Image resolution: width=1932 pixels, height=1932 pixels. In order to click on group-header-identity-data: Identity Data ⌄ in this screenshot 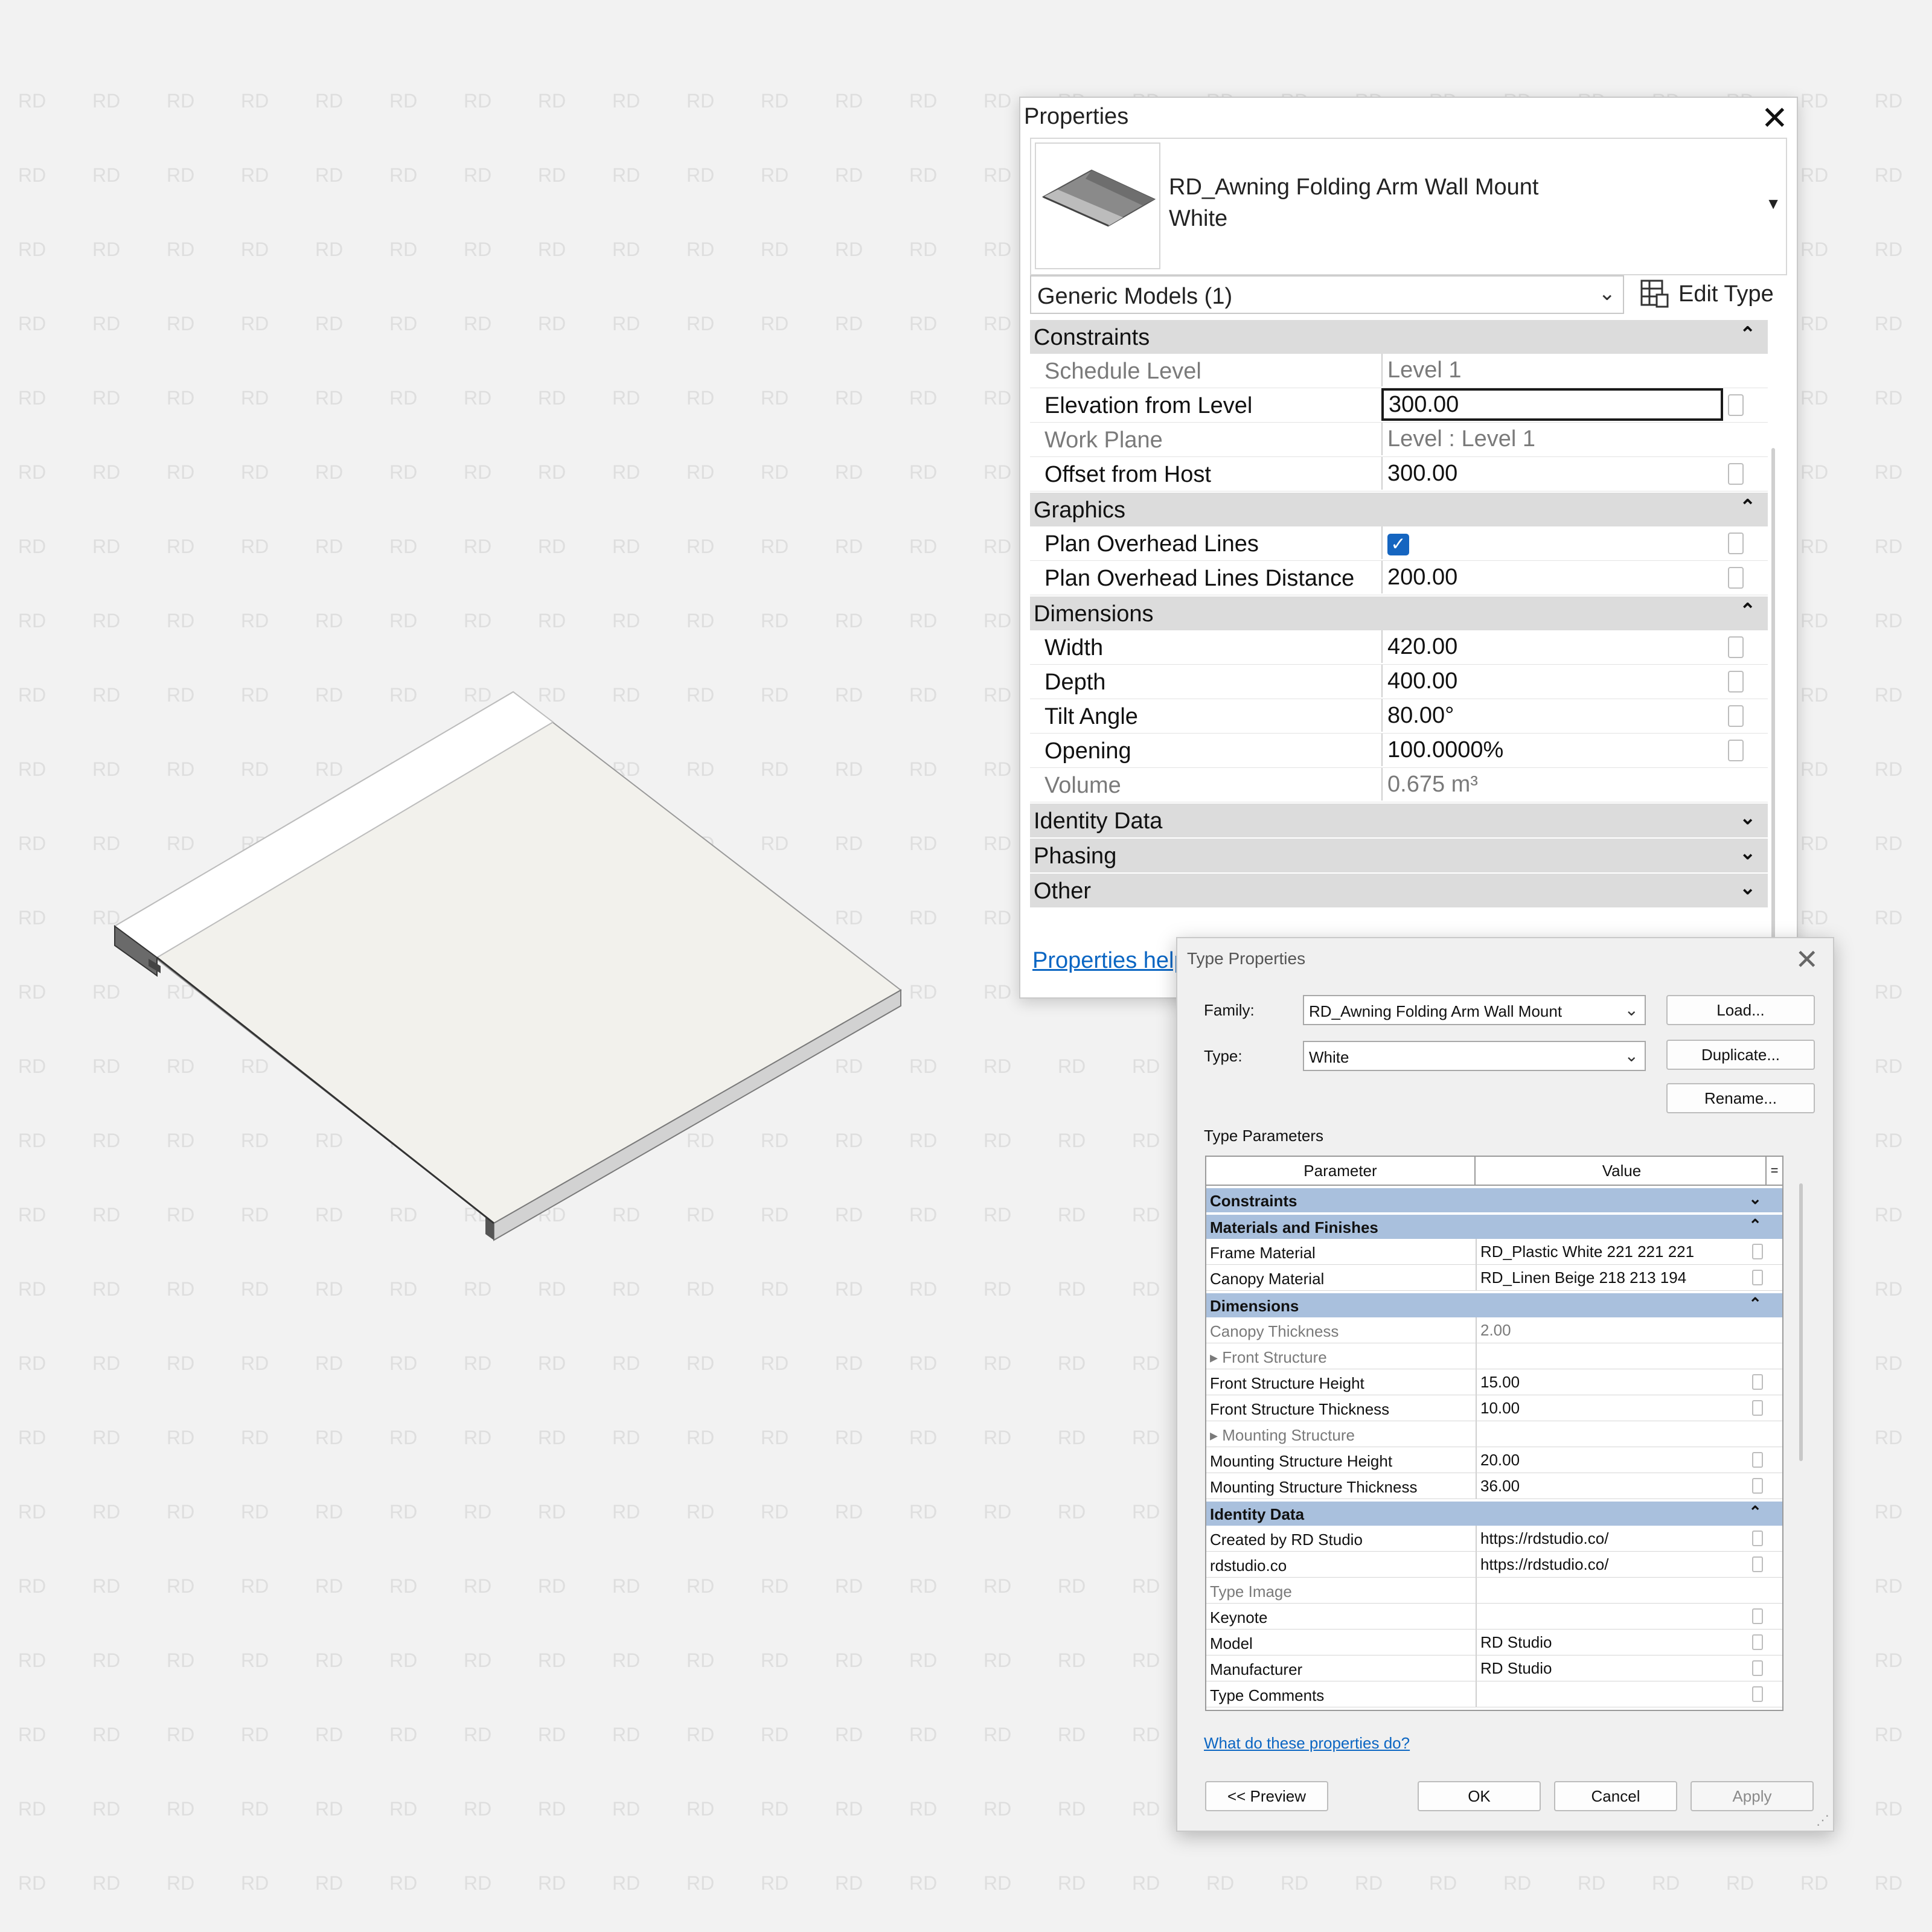, I will do `click(1399, 821)`.